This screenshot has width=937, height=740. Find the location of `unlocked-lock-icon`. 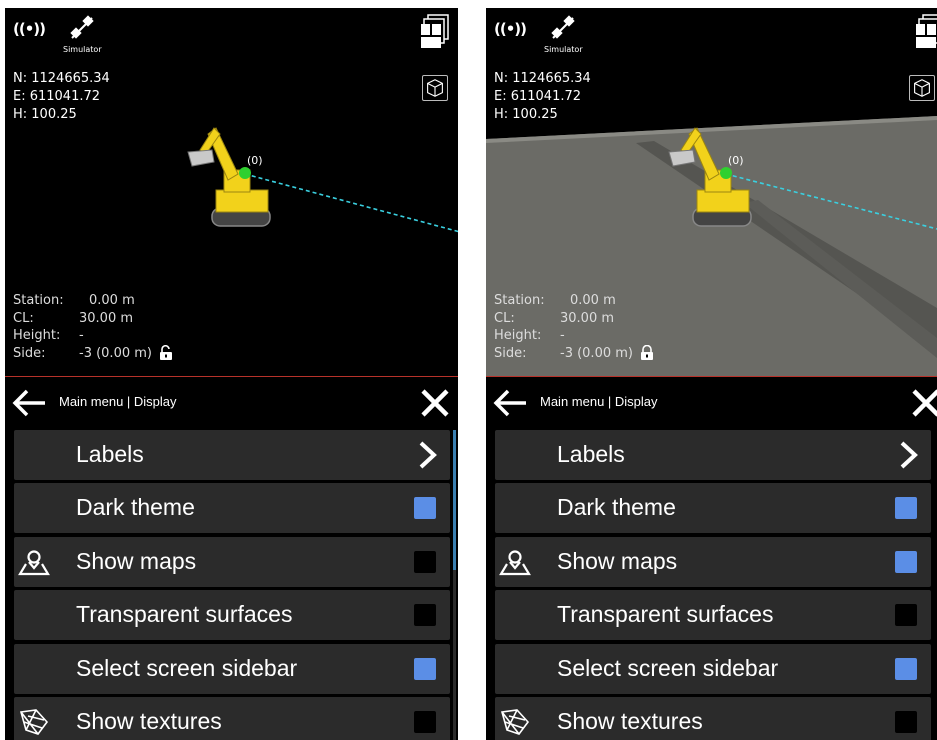

unlocked-lock-icon is located at coordinates (166, 353).